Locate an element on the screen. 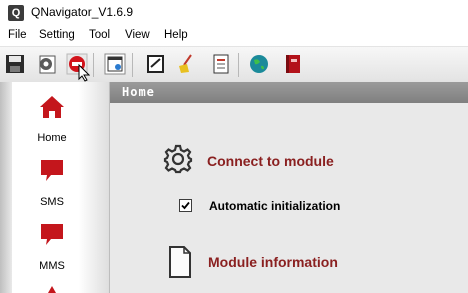  title-bar: Q QNavigator_V1.6.9 is located at coordinates (234, 13).